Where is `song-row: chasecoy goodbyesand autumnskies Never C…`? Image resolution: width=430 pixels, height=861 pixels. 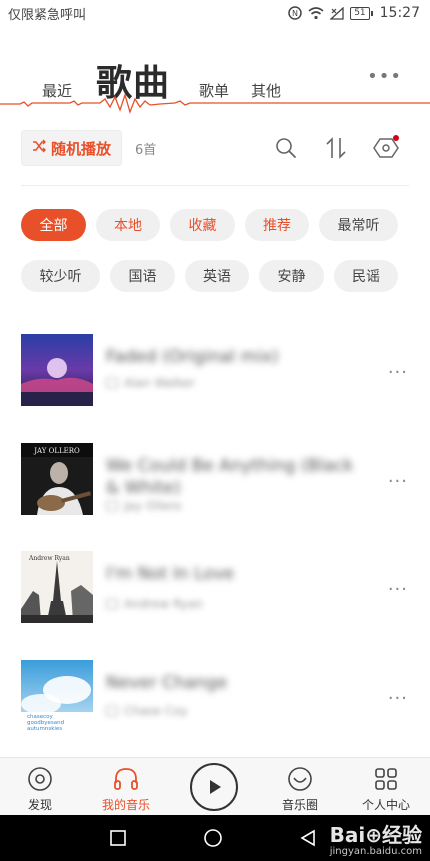
song-row: chasecoy goodbyesand autumnskies Never C… is located at coordinates (215, 705).